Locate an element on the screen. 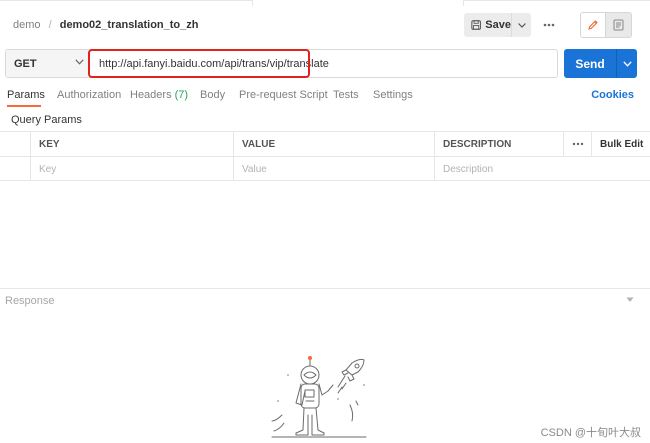  pencil-icon is located at coordinates (593, 25).